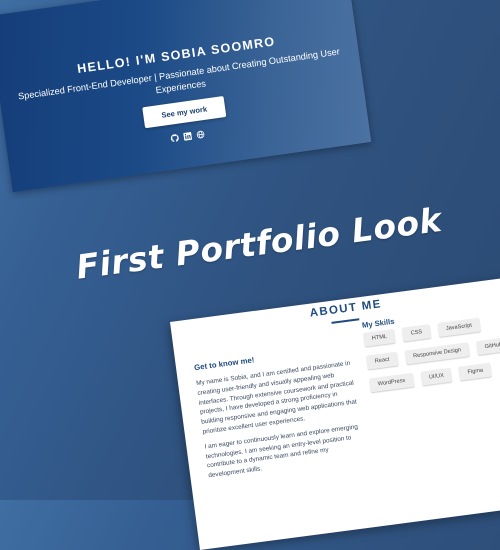 This screenshot has height=550, width=500. What do you see at coordinates (382, 360) in the screenshot?
I see `skill-chip: React` at bounding box center [382, 360].